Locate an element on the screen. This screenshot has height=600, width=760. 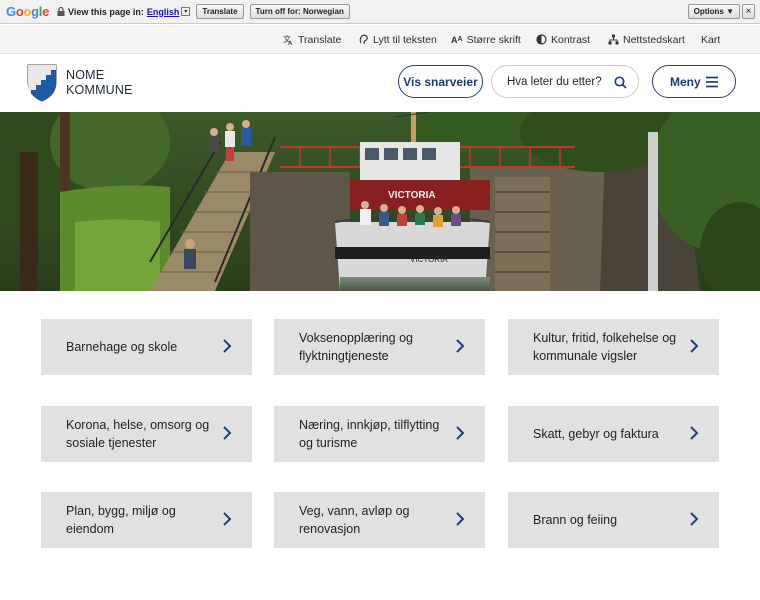
language-link: English is located at coordinates (163, 12).